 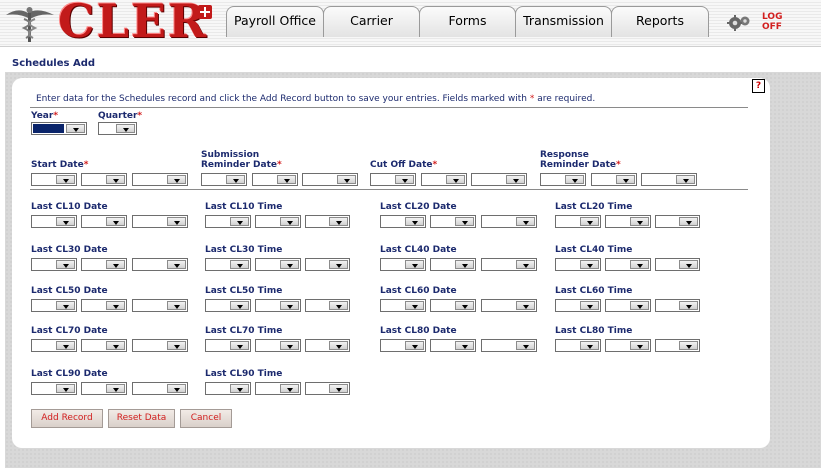 What do you see at coordinates (578, 345) in the screenshot?
I see `last-cl80-time-hour-select` at bounding box center [578, 345].